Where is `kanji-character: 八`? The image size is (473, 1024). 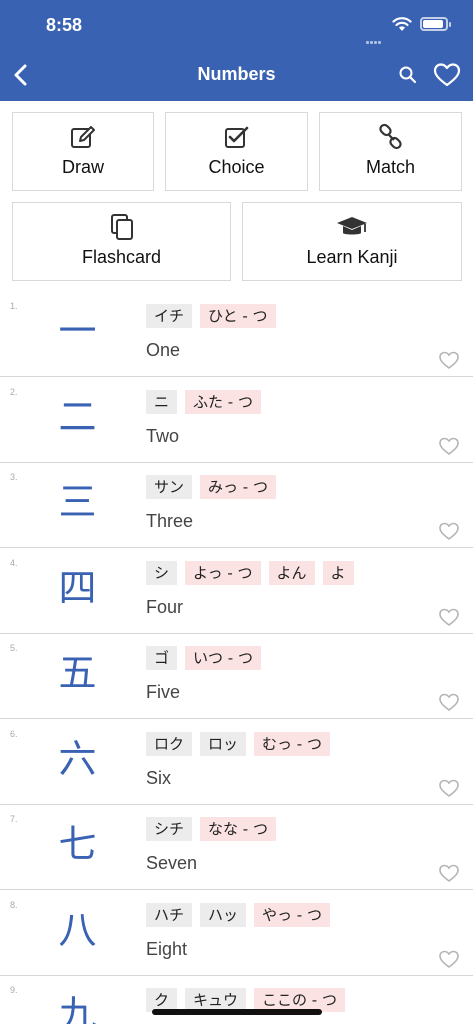
kanji-character: 八 is located at coordinates (77, 929).